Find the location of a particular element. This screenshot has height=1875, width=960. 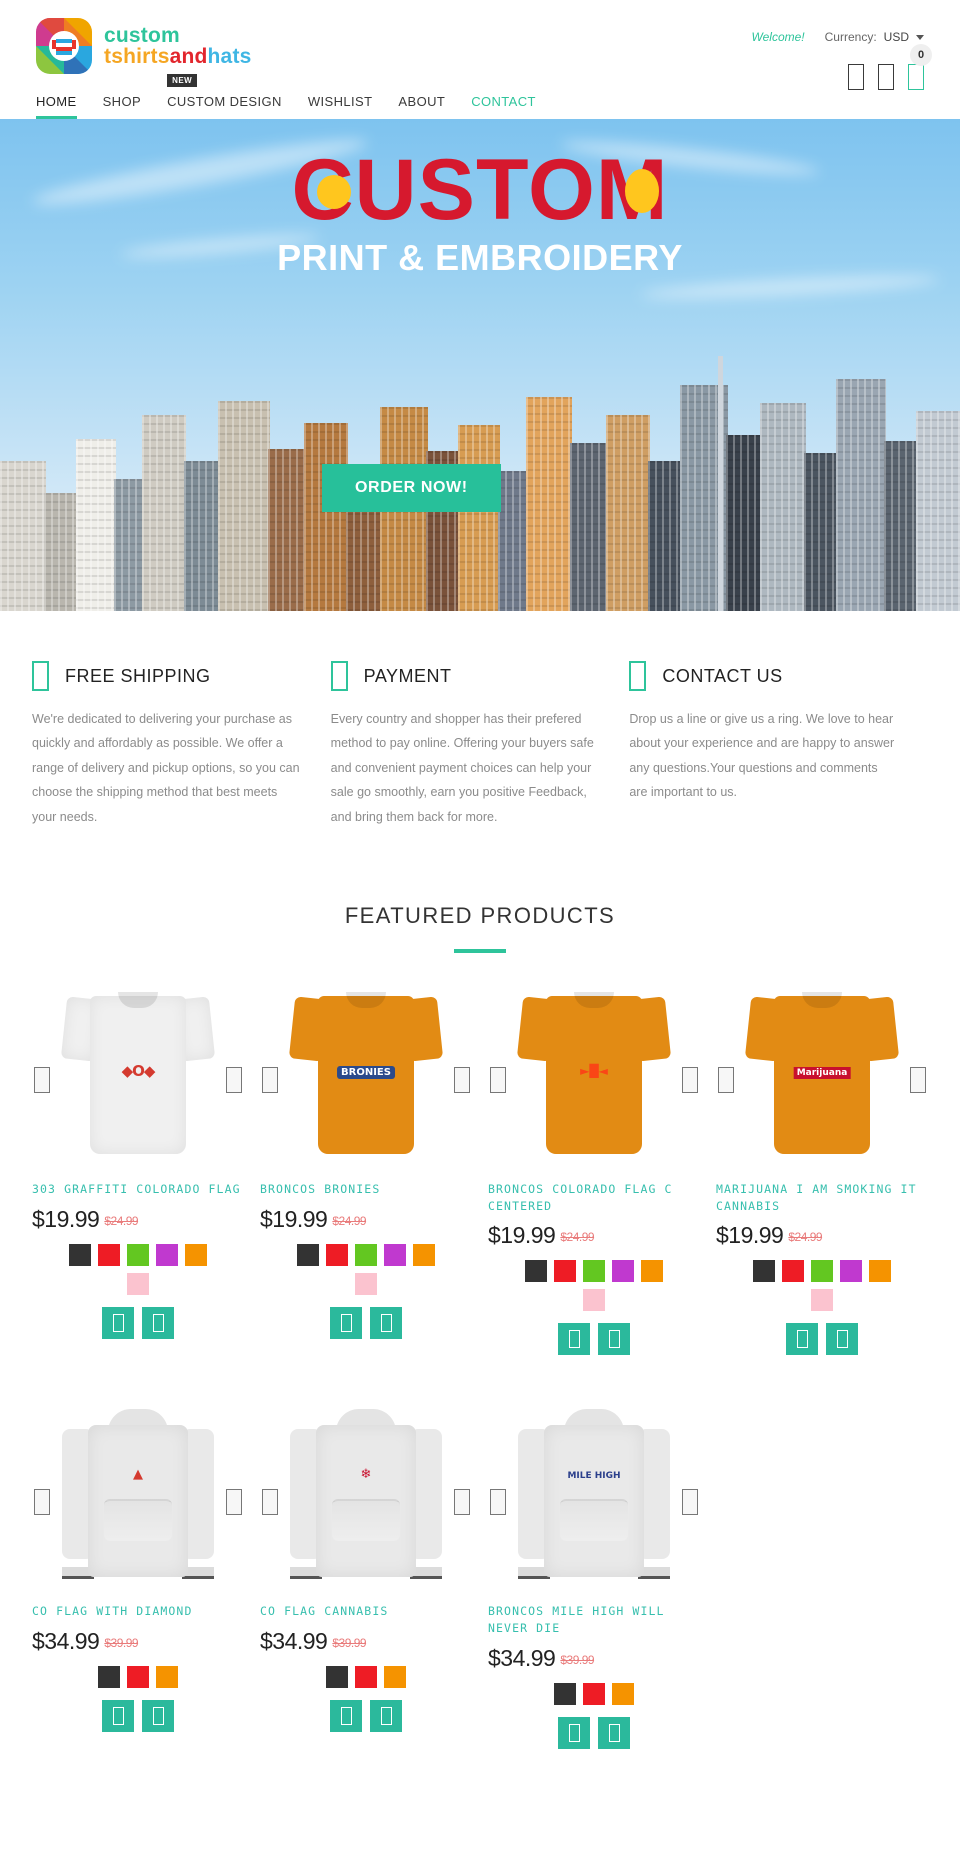

product-title: BRONCOS MILE HIGH WILL NEVER DIE is located at coordinates (594, 1619).